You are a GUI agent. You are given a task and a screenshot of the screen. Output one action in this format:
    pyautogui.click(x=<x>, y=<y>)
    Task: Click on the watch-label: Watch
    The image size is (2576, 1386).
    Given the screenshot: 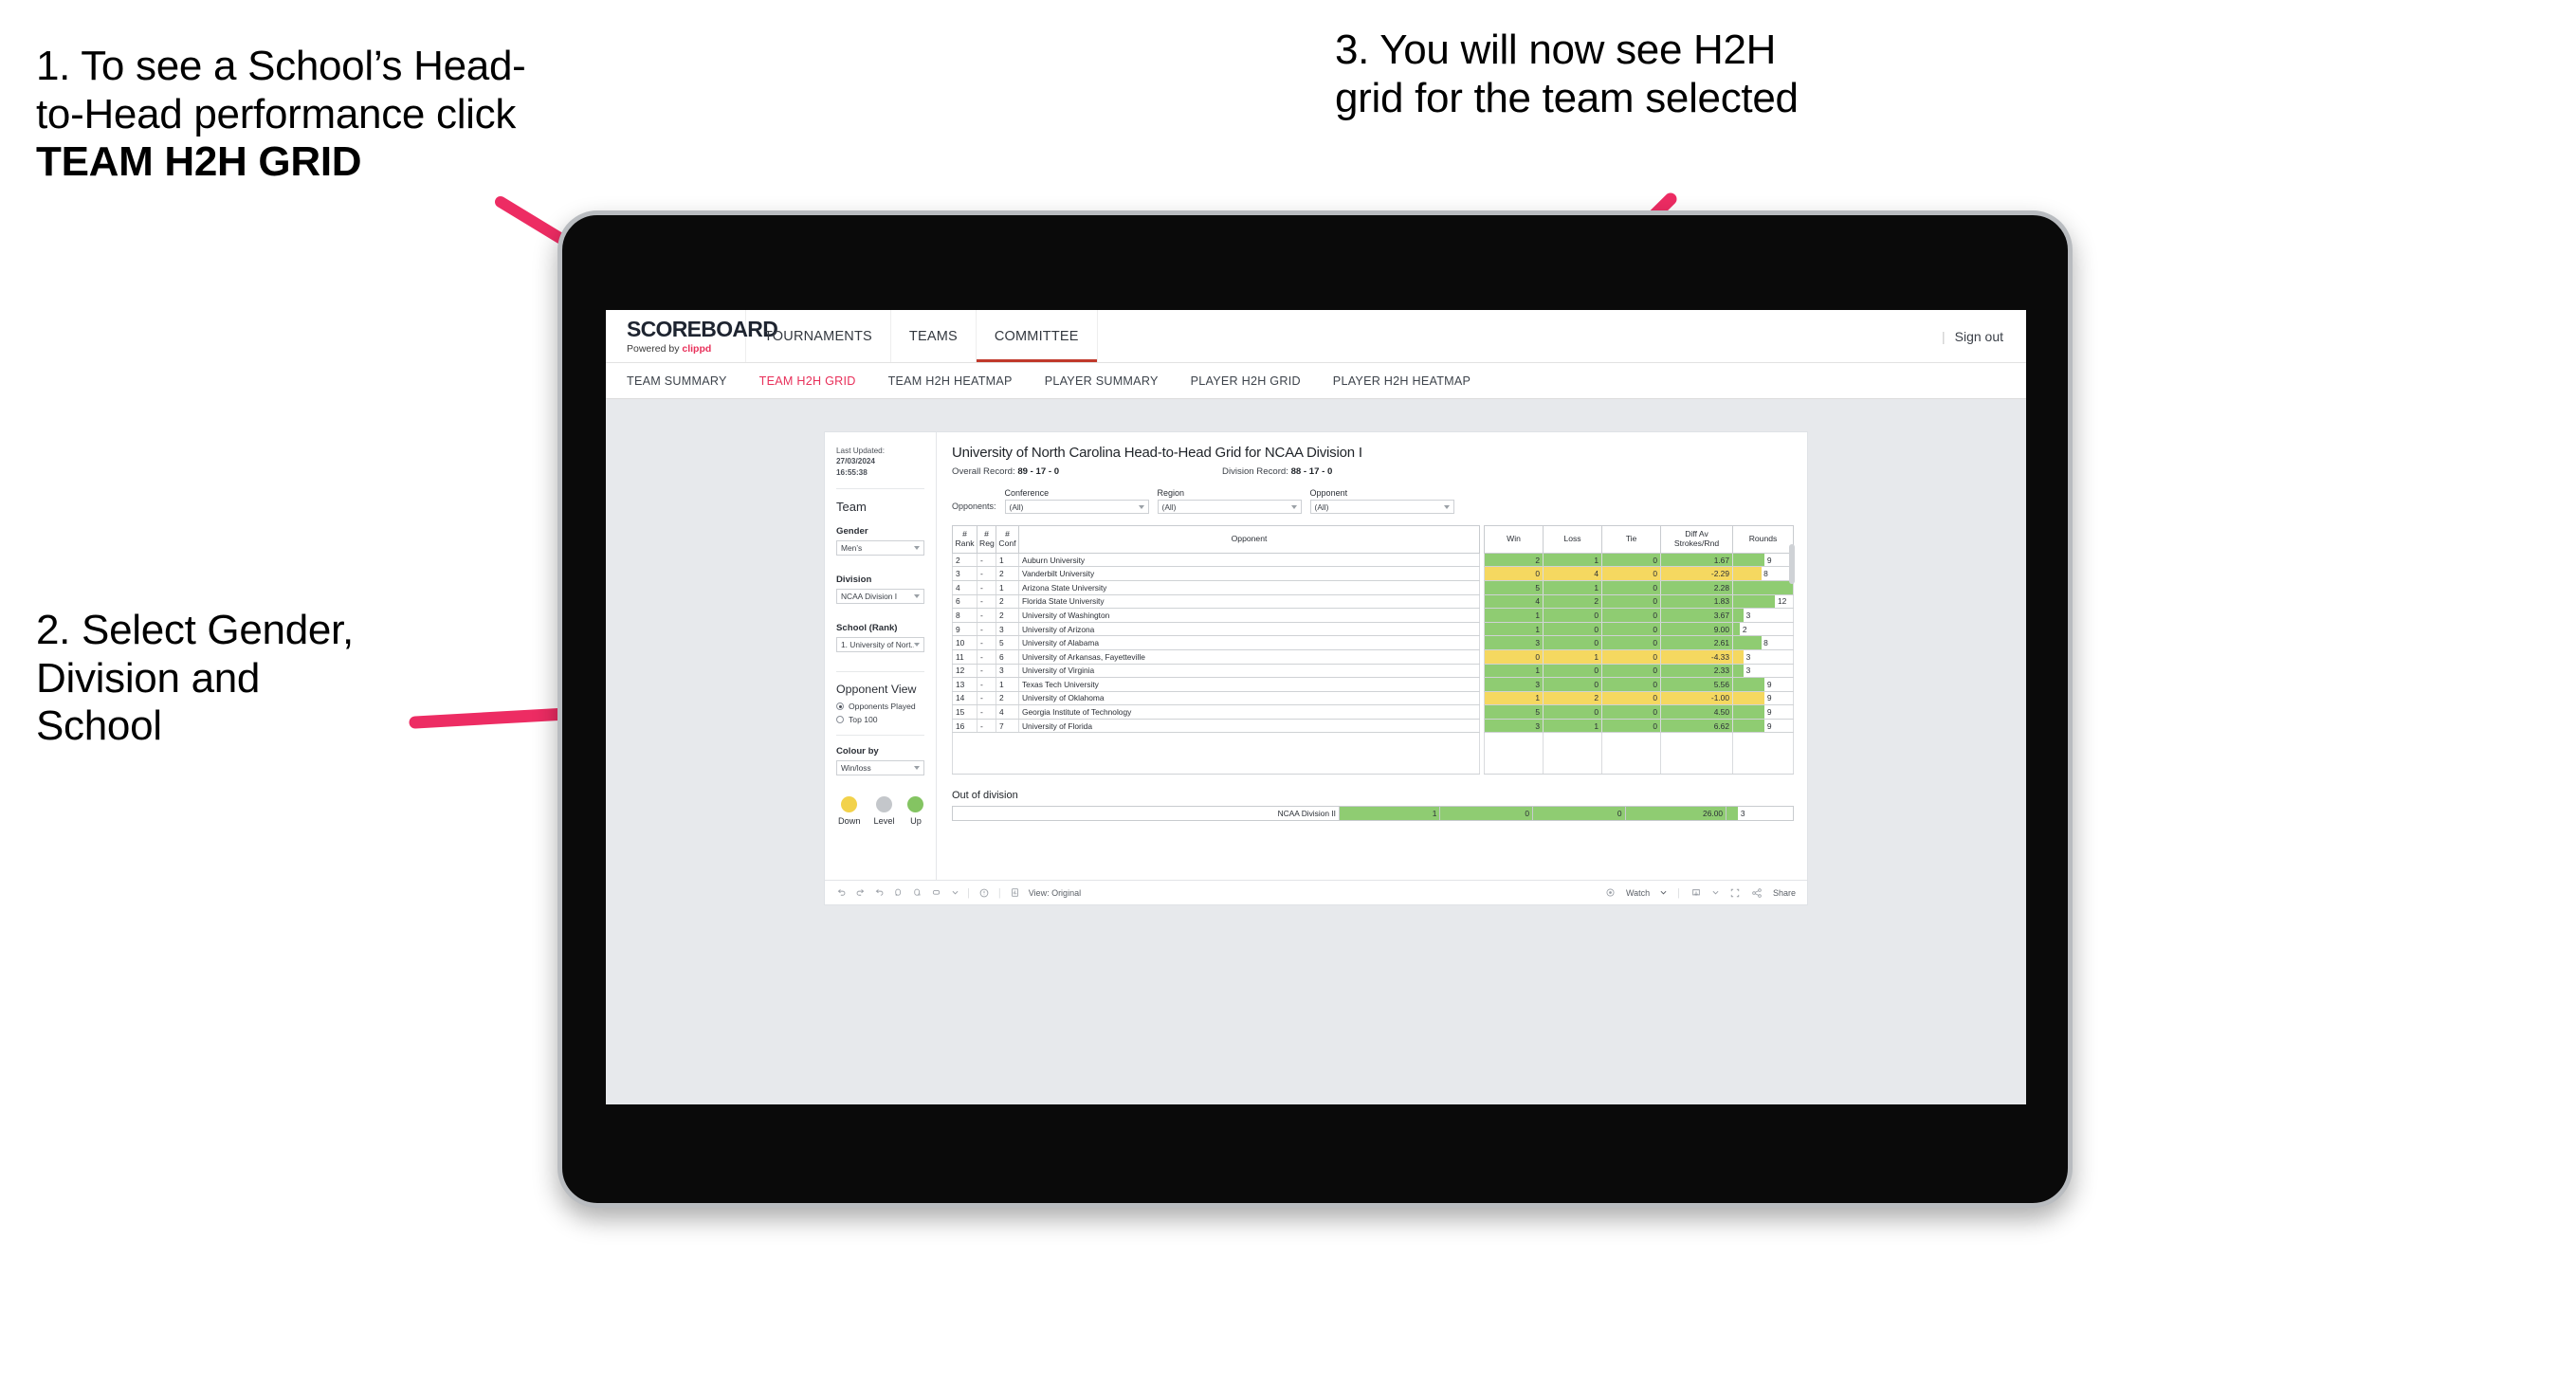 What is the action you would take?
    pyautogui.click(x=1638, y=893)
    